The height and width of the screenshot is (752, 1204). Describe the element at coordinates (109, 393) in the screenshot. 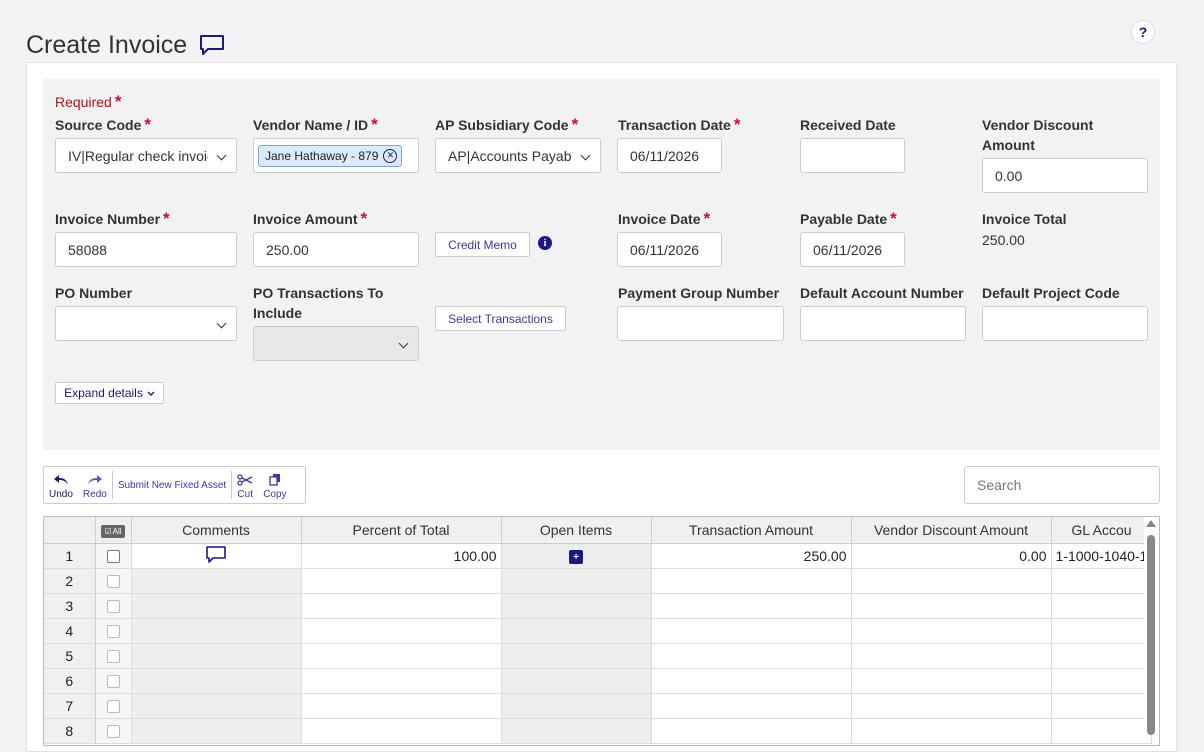

I see `expand-details-button: Expand details` at that location.